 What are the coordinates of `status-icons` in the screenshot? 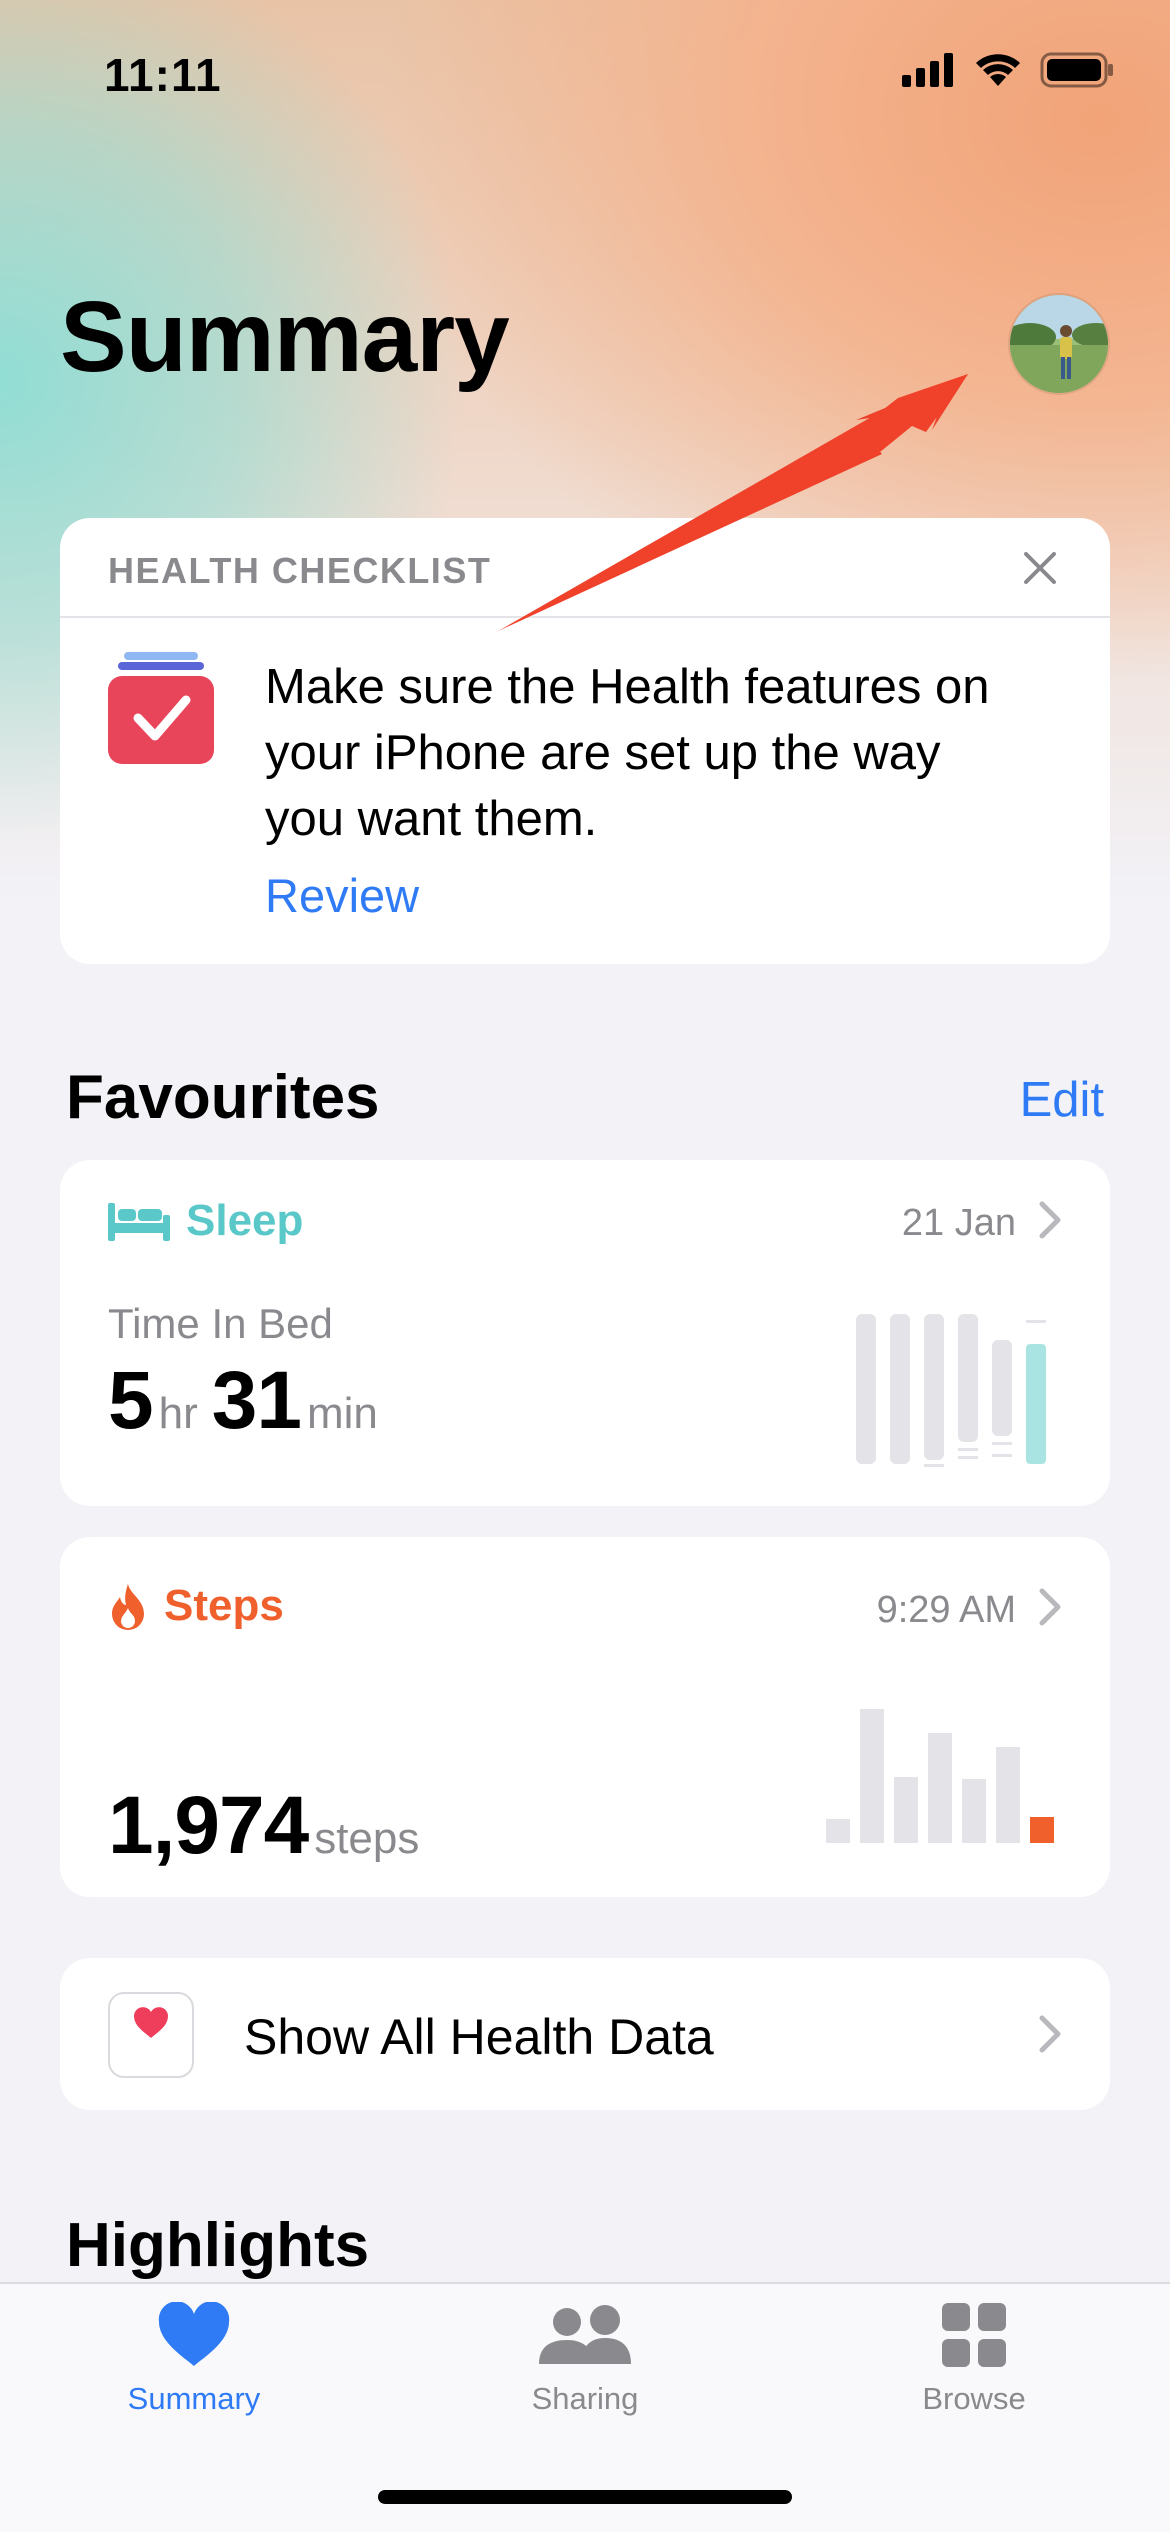 It's located at (1008, 70).